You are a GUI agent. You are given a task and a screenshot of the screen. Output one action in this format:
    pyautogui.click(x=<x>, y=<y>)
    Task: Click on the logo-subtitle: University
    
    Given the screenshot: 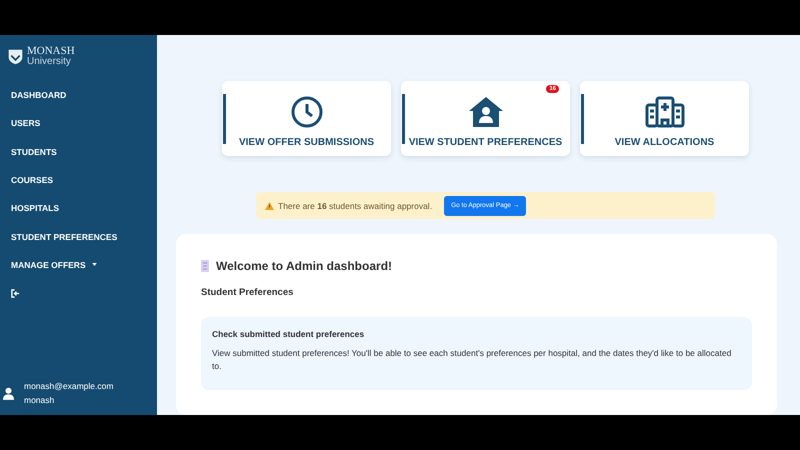 What is the action you would take?
    pyautogui.click(x=49, y=62)
    